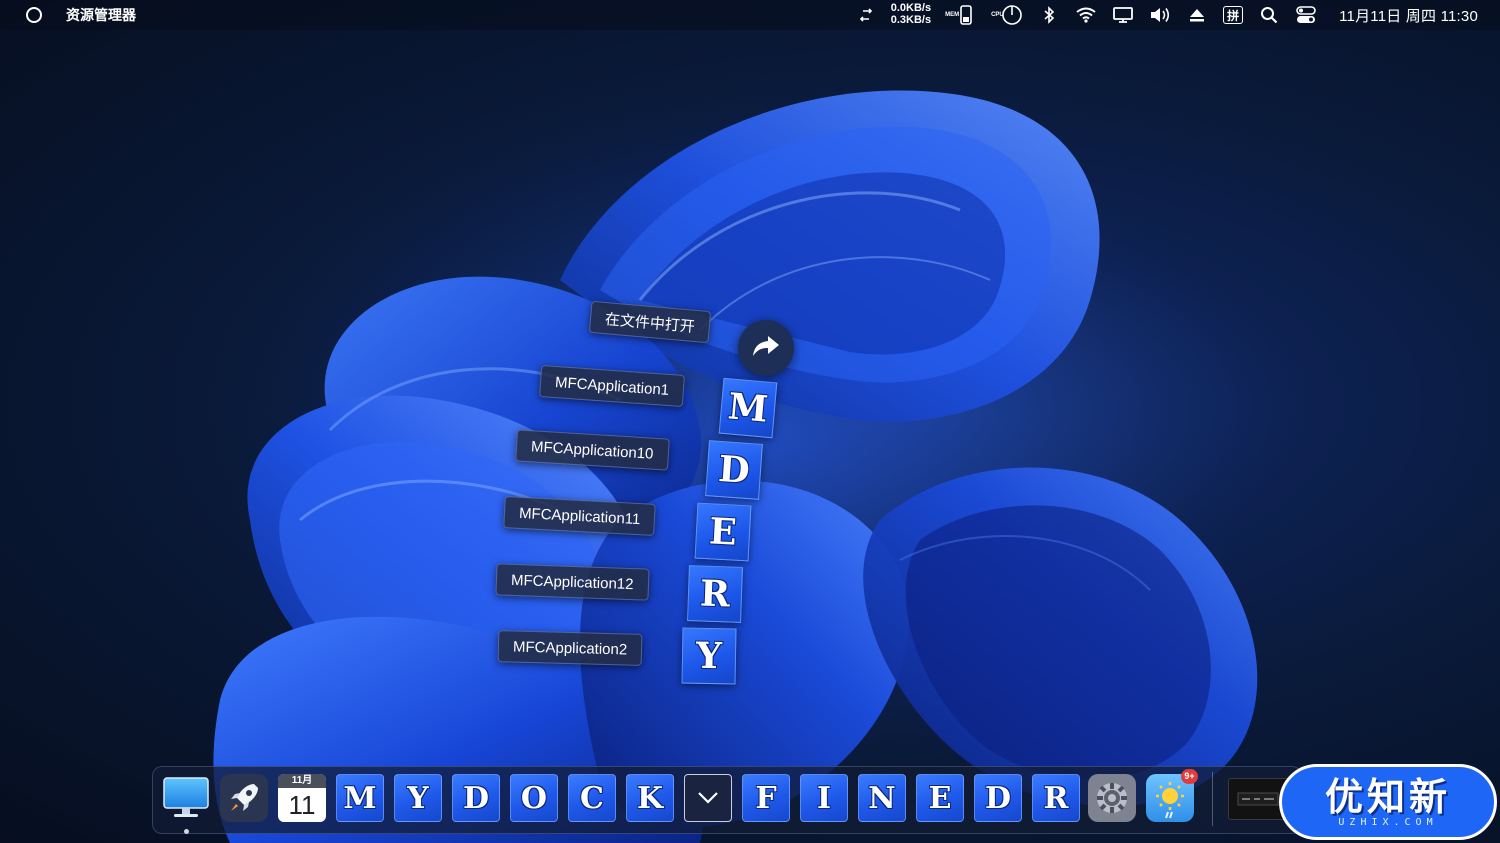 The width and height of the screenshot is (1500, 843). I want to click on rocket-icon, so click(244, 800).